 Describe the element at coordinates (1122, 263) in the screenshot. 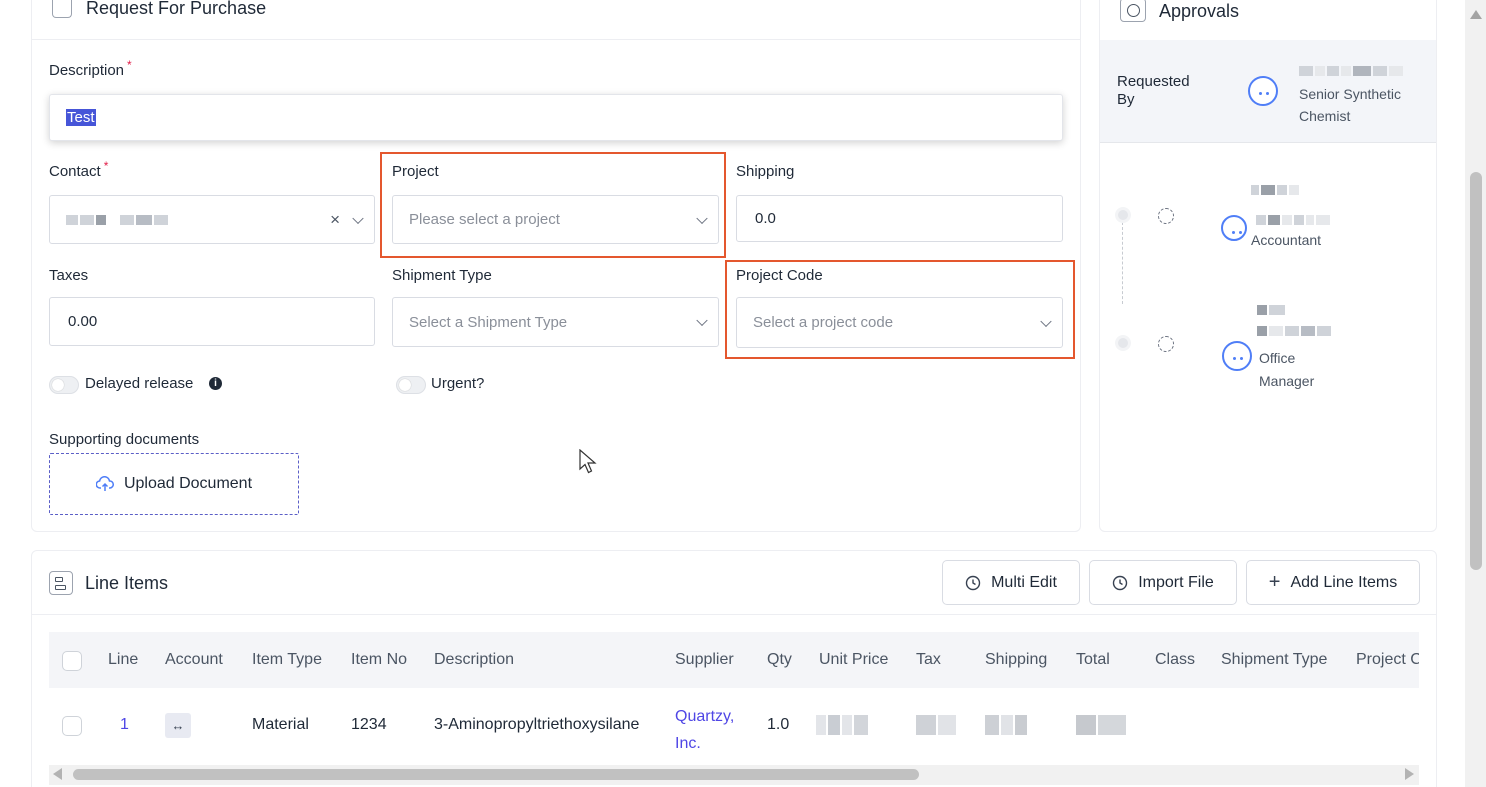

I see `timeline-line` at that location.